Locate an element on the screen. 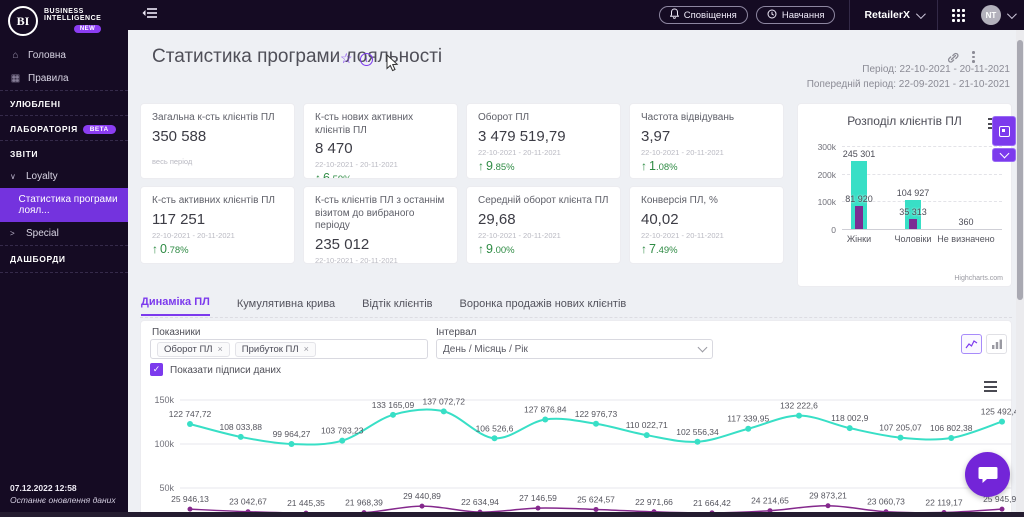 The width and height of the screenshot is (1024, 517). line-data-label: 21 664,42 is located at coordinates (712, 503).